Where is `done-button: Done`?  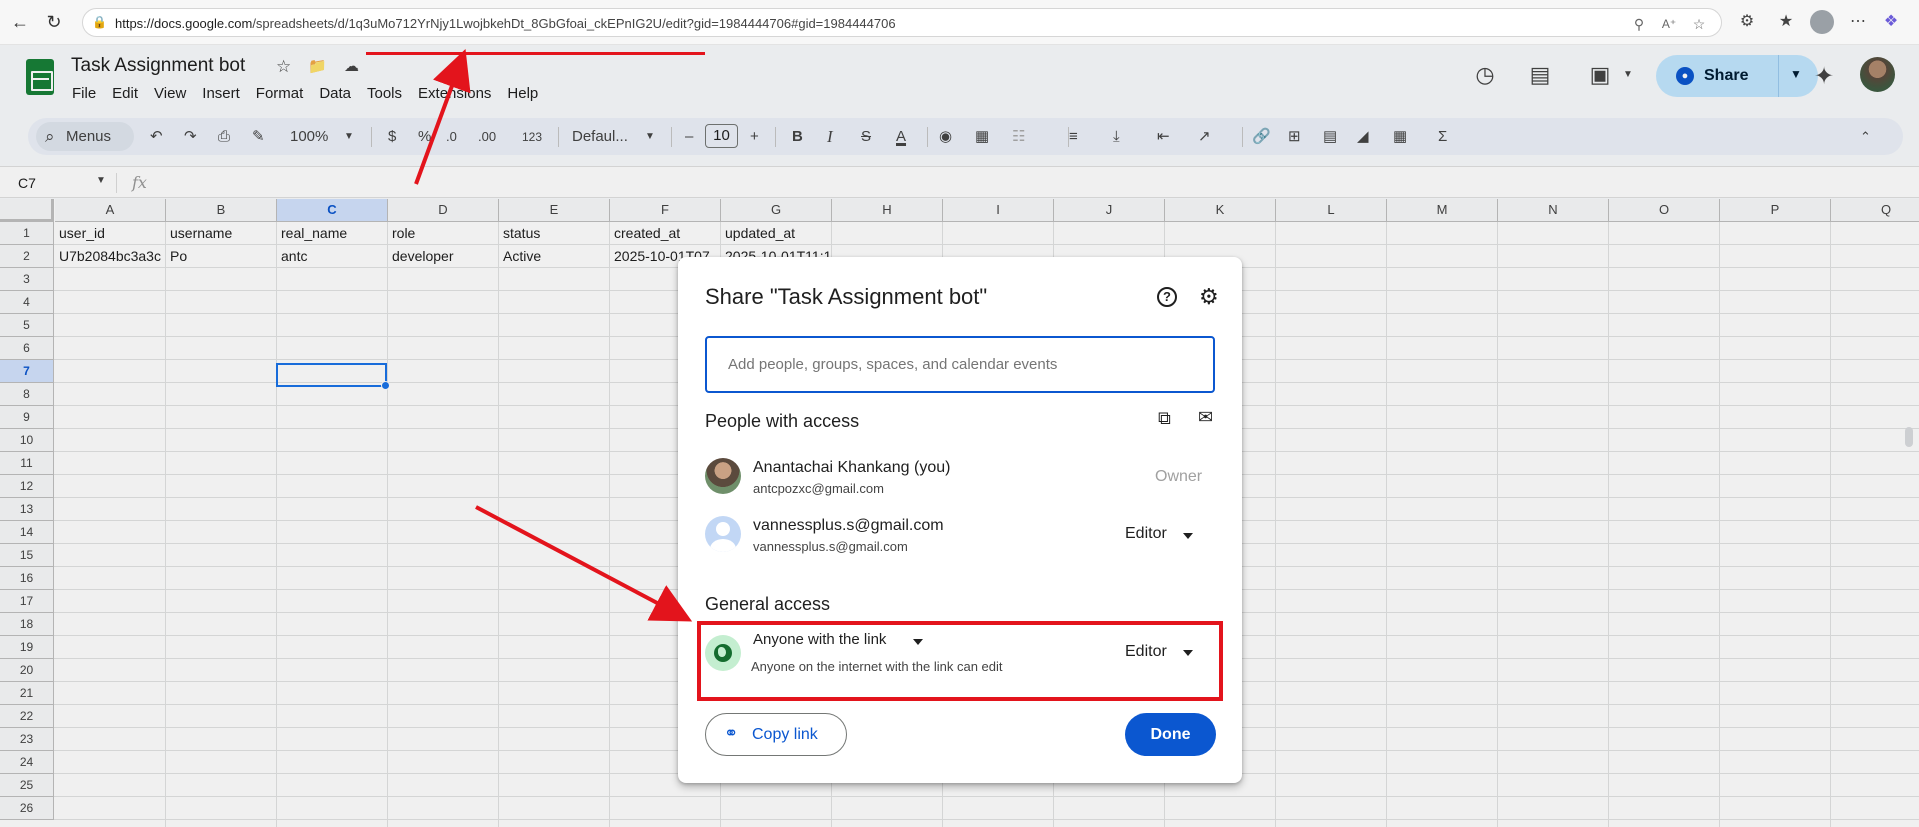 done-button: Done is located at coordinates (1170, 734).